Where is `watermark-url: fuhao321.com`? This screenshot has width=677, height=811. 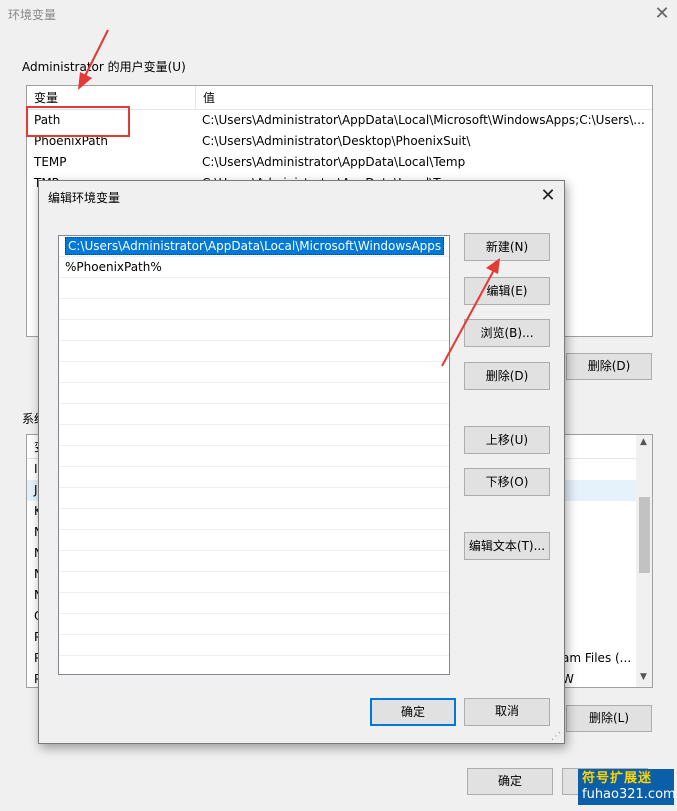 watermark-url: fuhao321.com is located at coordinates (629, 794).